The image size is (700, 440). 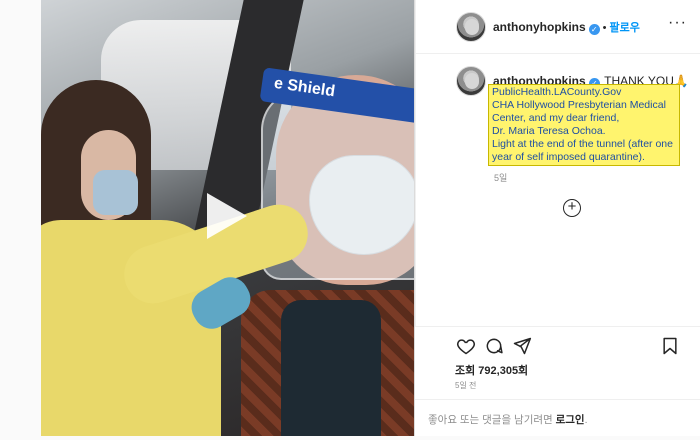 What do you see at coordinates (586, 420) in the screenshot?
I see `comment-prompt-suffix: .` at bounding box center [586, 420].